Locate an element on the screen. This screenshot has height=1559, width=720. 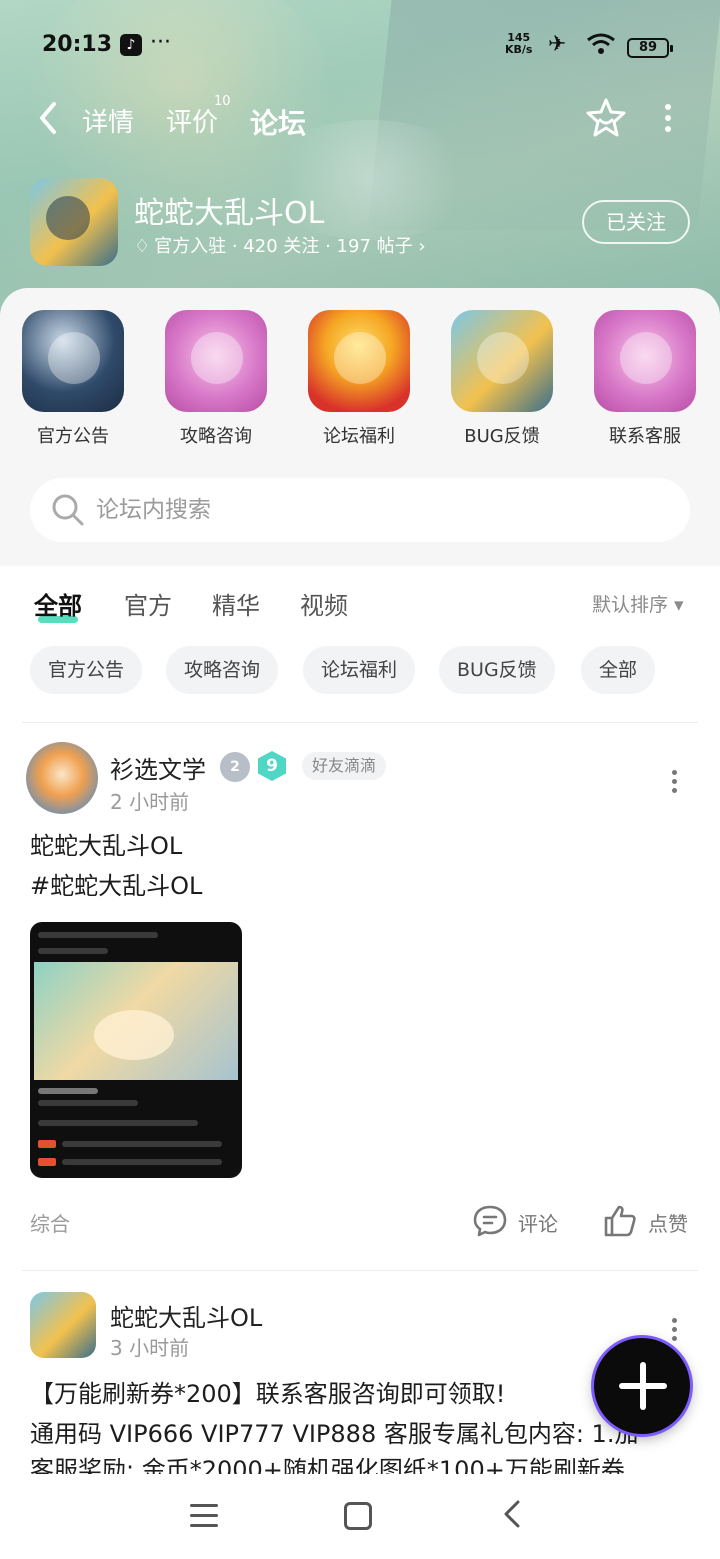
status-time: 20:13 is located at coordinates (77, 44).